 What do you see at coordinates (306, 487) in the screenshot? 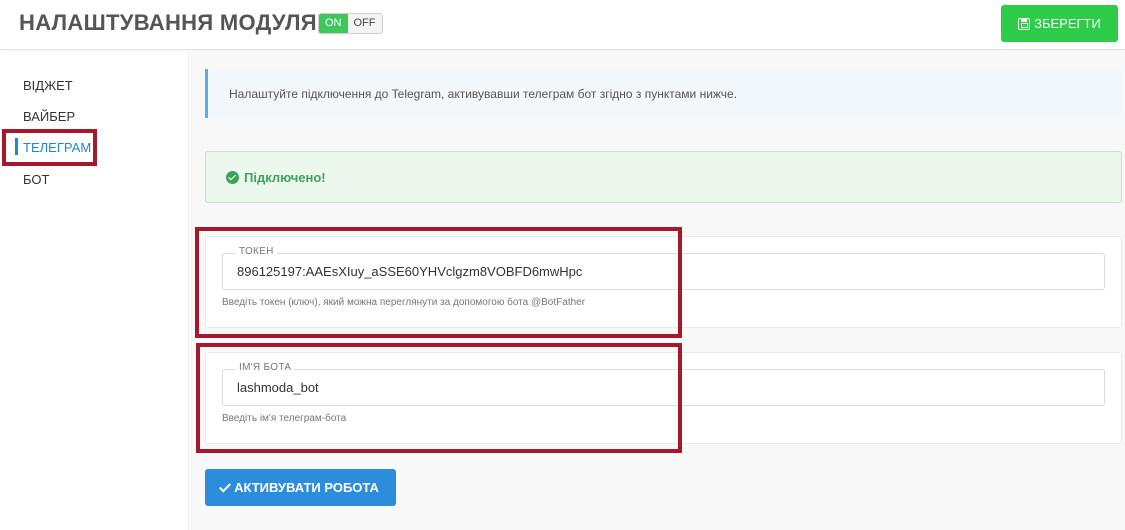
I see `activate-bot-label: АКТИВУВАТИ РОБОТА` at bounding box center [306, 487].